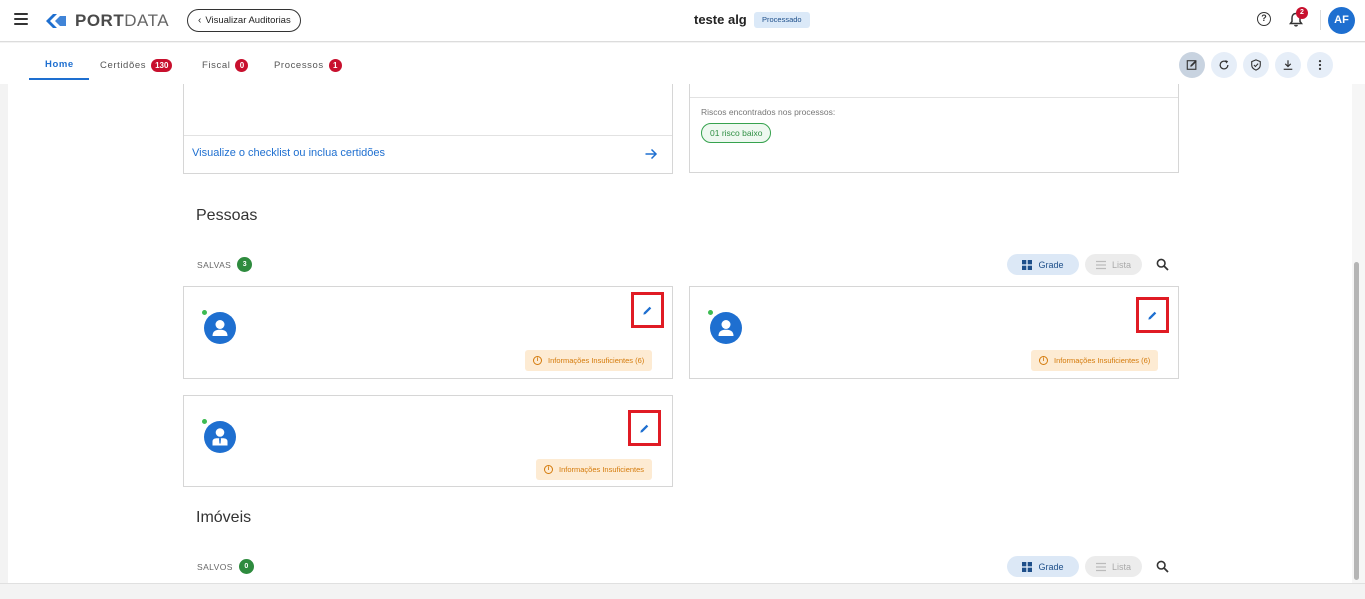  I want to click on user-avatar: AF, so click(1341, 20).